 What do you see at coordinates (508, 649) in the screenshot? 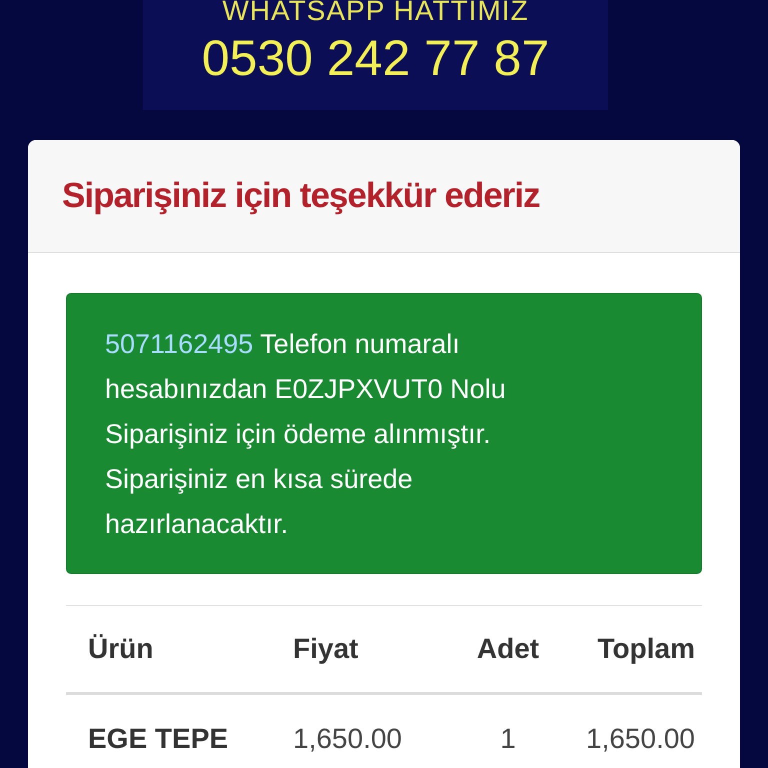
I see `column-header: Adet` at bounding box center [508, 649].